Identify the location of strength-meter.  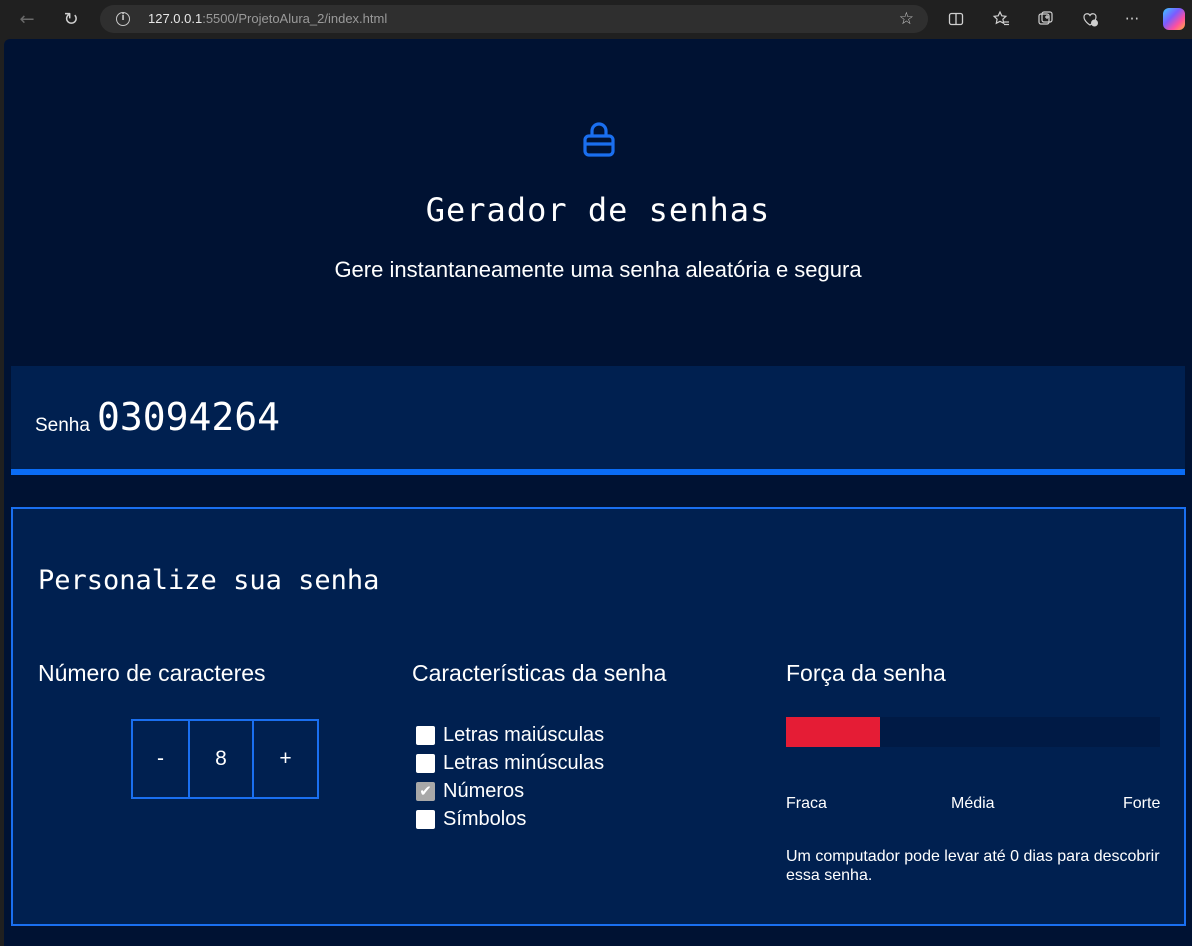
(973, 732).